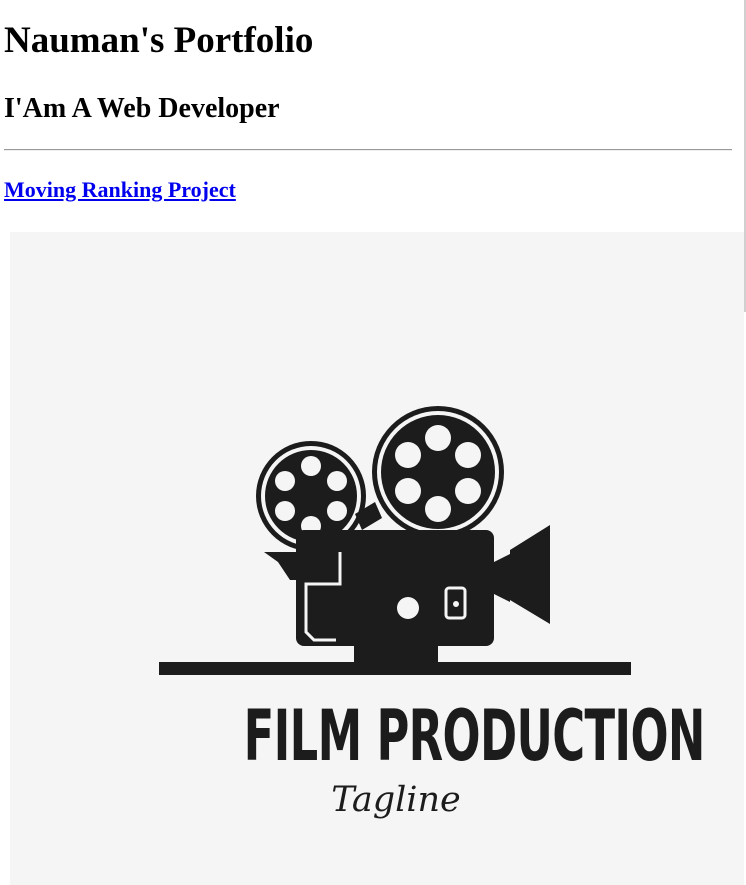 The image size is (746, 885). I want to click on page-title: Nauman's Portfolio, so click(159, 40).